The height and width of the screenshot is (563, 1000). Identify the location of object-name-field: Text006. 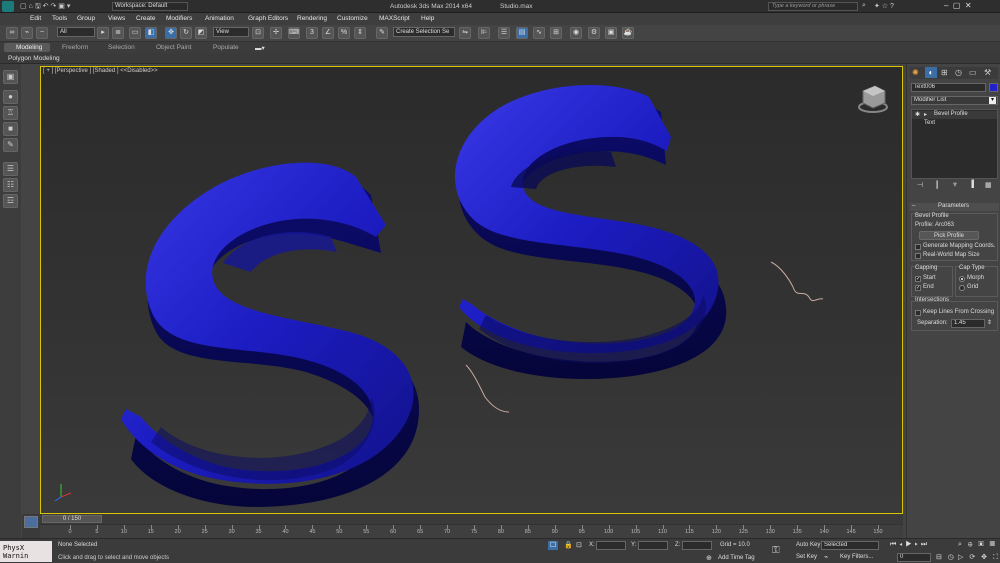
(948, 87).